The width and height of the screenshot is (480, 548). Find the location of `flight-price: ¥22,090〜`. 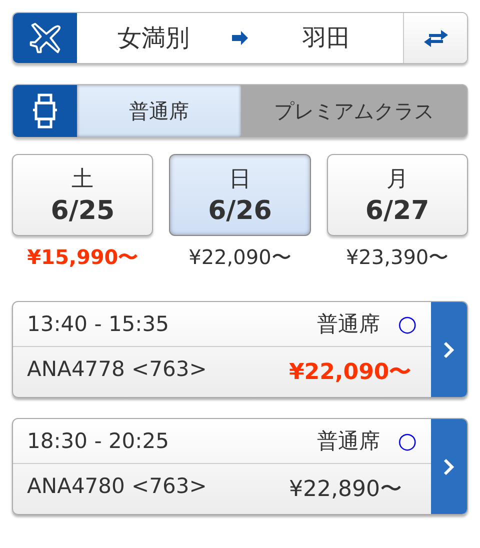

flight-price: ¥22,090〜 is located at coordinates (350, 373).